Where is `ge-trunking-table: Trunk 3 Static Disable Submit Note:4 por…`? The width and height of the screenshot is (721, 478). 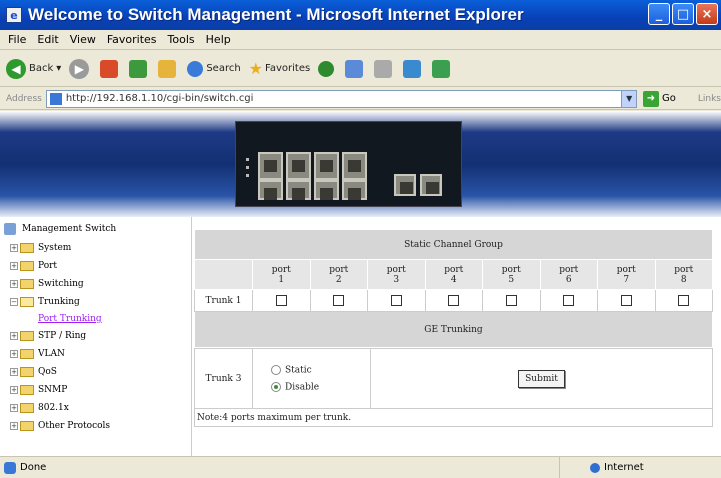 ge-trunking-table: Trunk 3 Static Disable Submit Note:4 por… is located at coordinates (453, 387).